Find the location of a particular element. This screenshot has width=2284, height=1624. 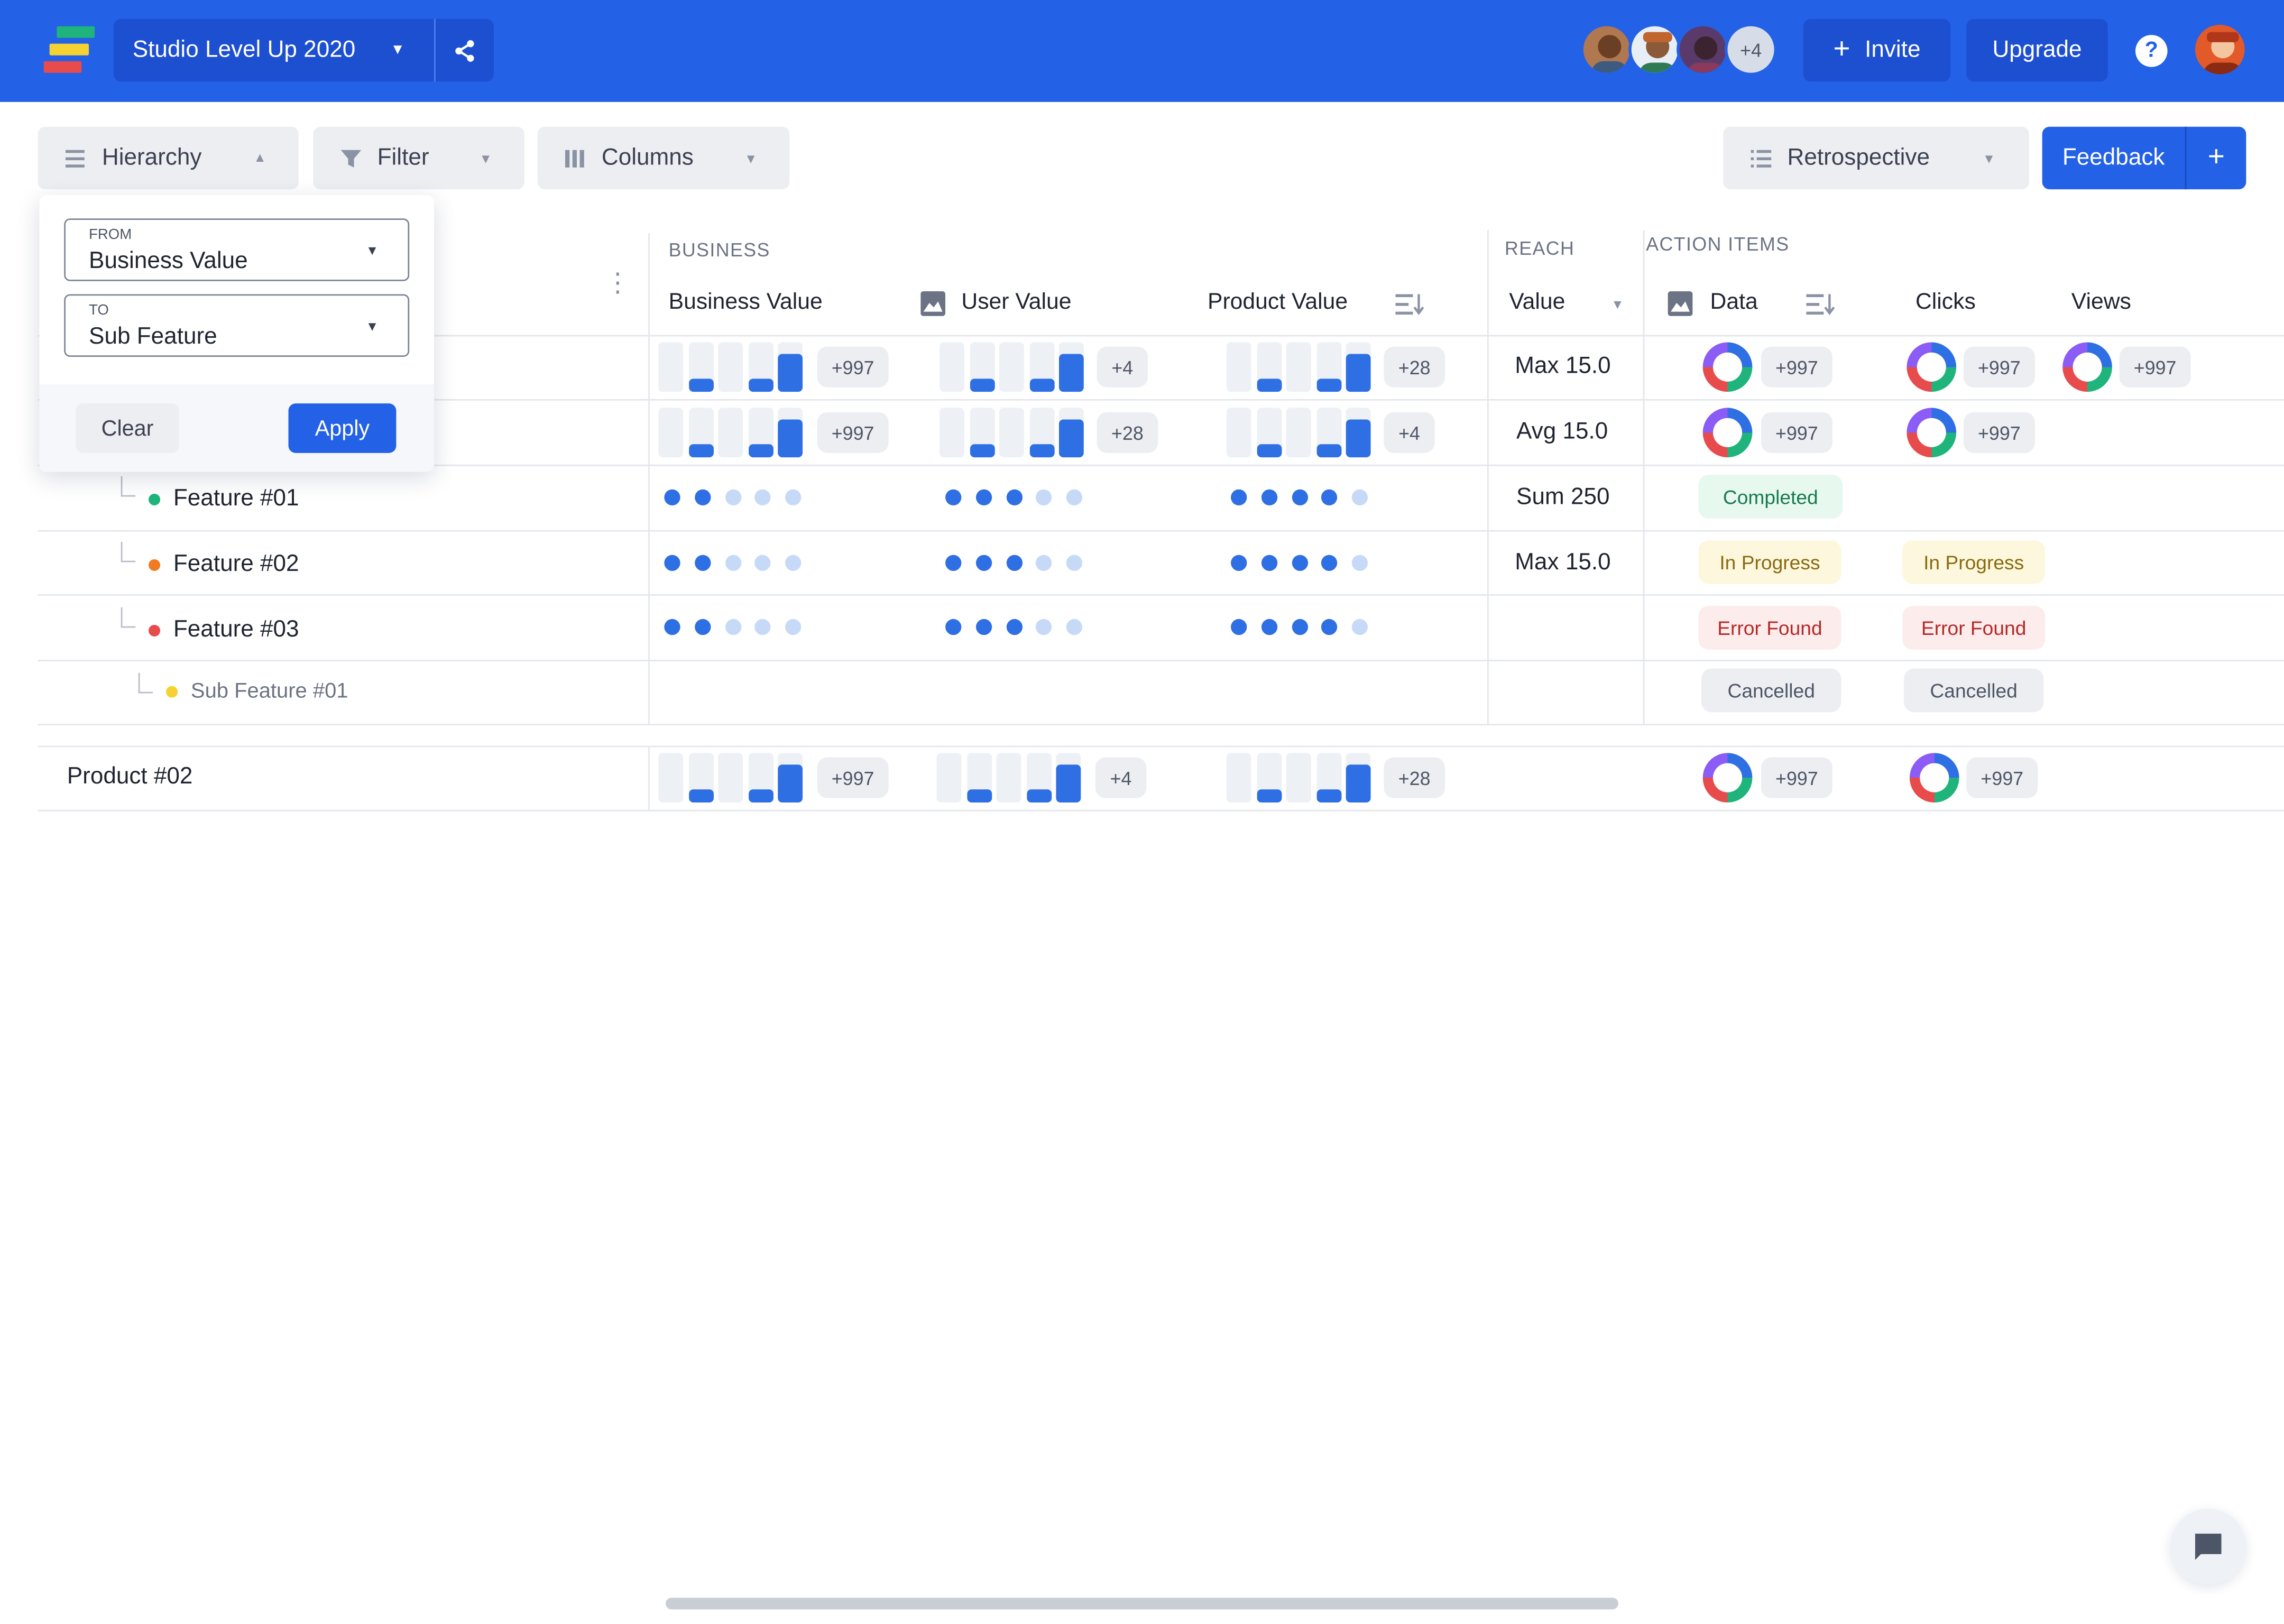

group-header-business: BUSINESS is located at coordinates (719, 250).